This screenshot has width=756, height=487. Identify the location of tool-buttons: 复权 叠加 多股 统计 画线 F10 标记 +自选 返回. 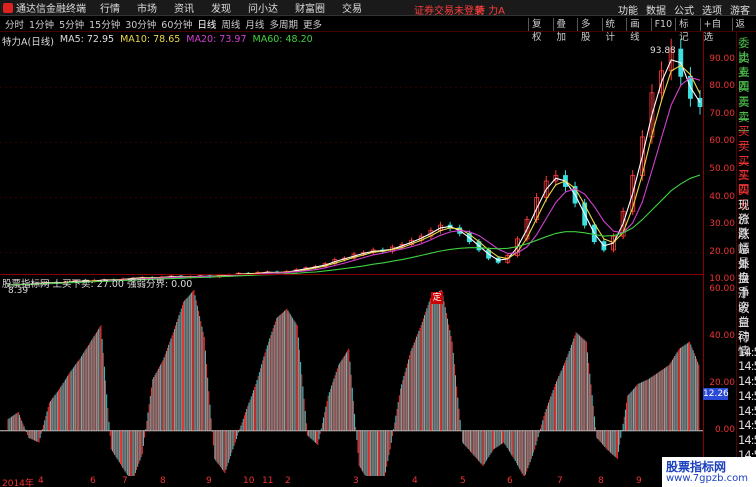
(642, 30).